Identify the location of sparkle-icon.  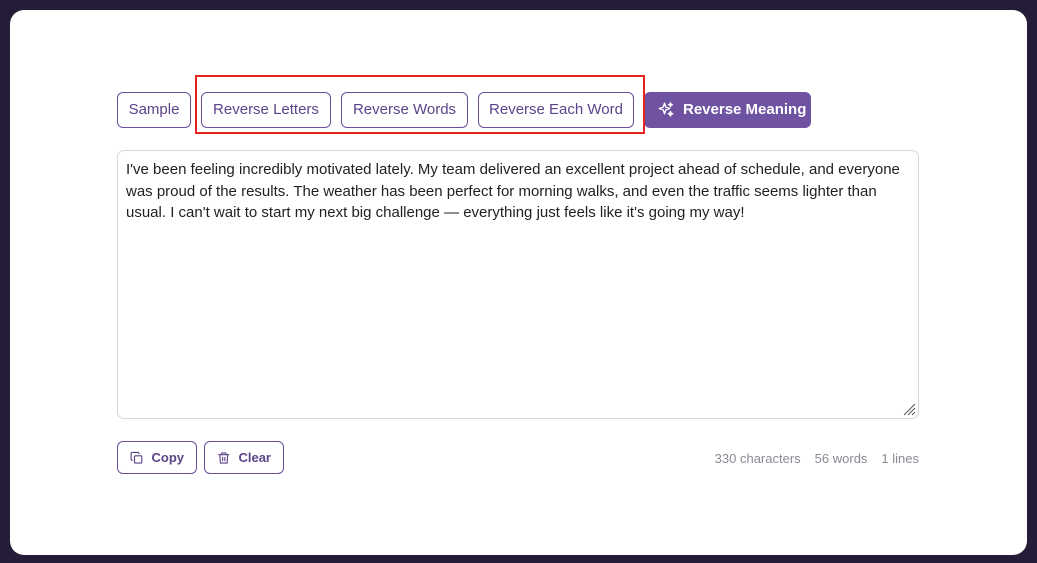
(666, 109).